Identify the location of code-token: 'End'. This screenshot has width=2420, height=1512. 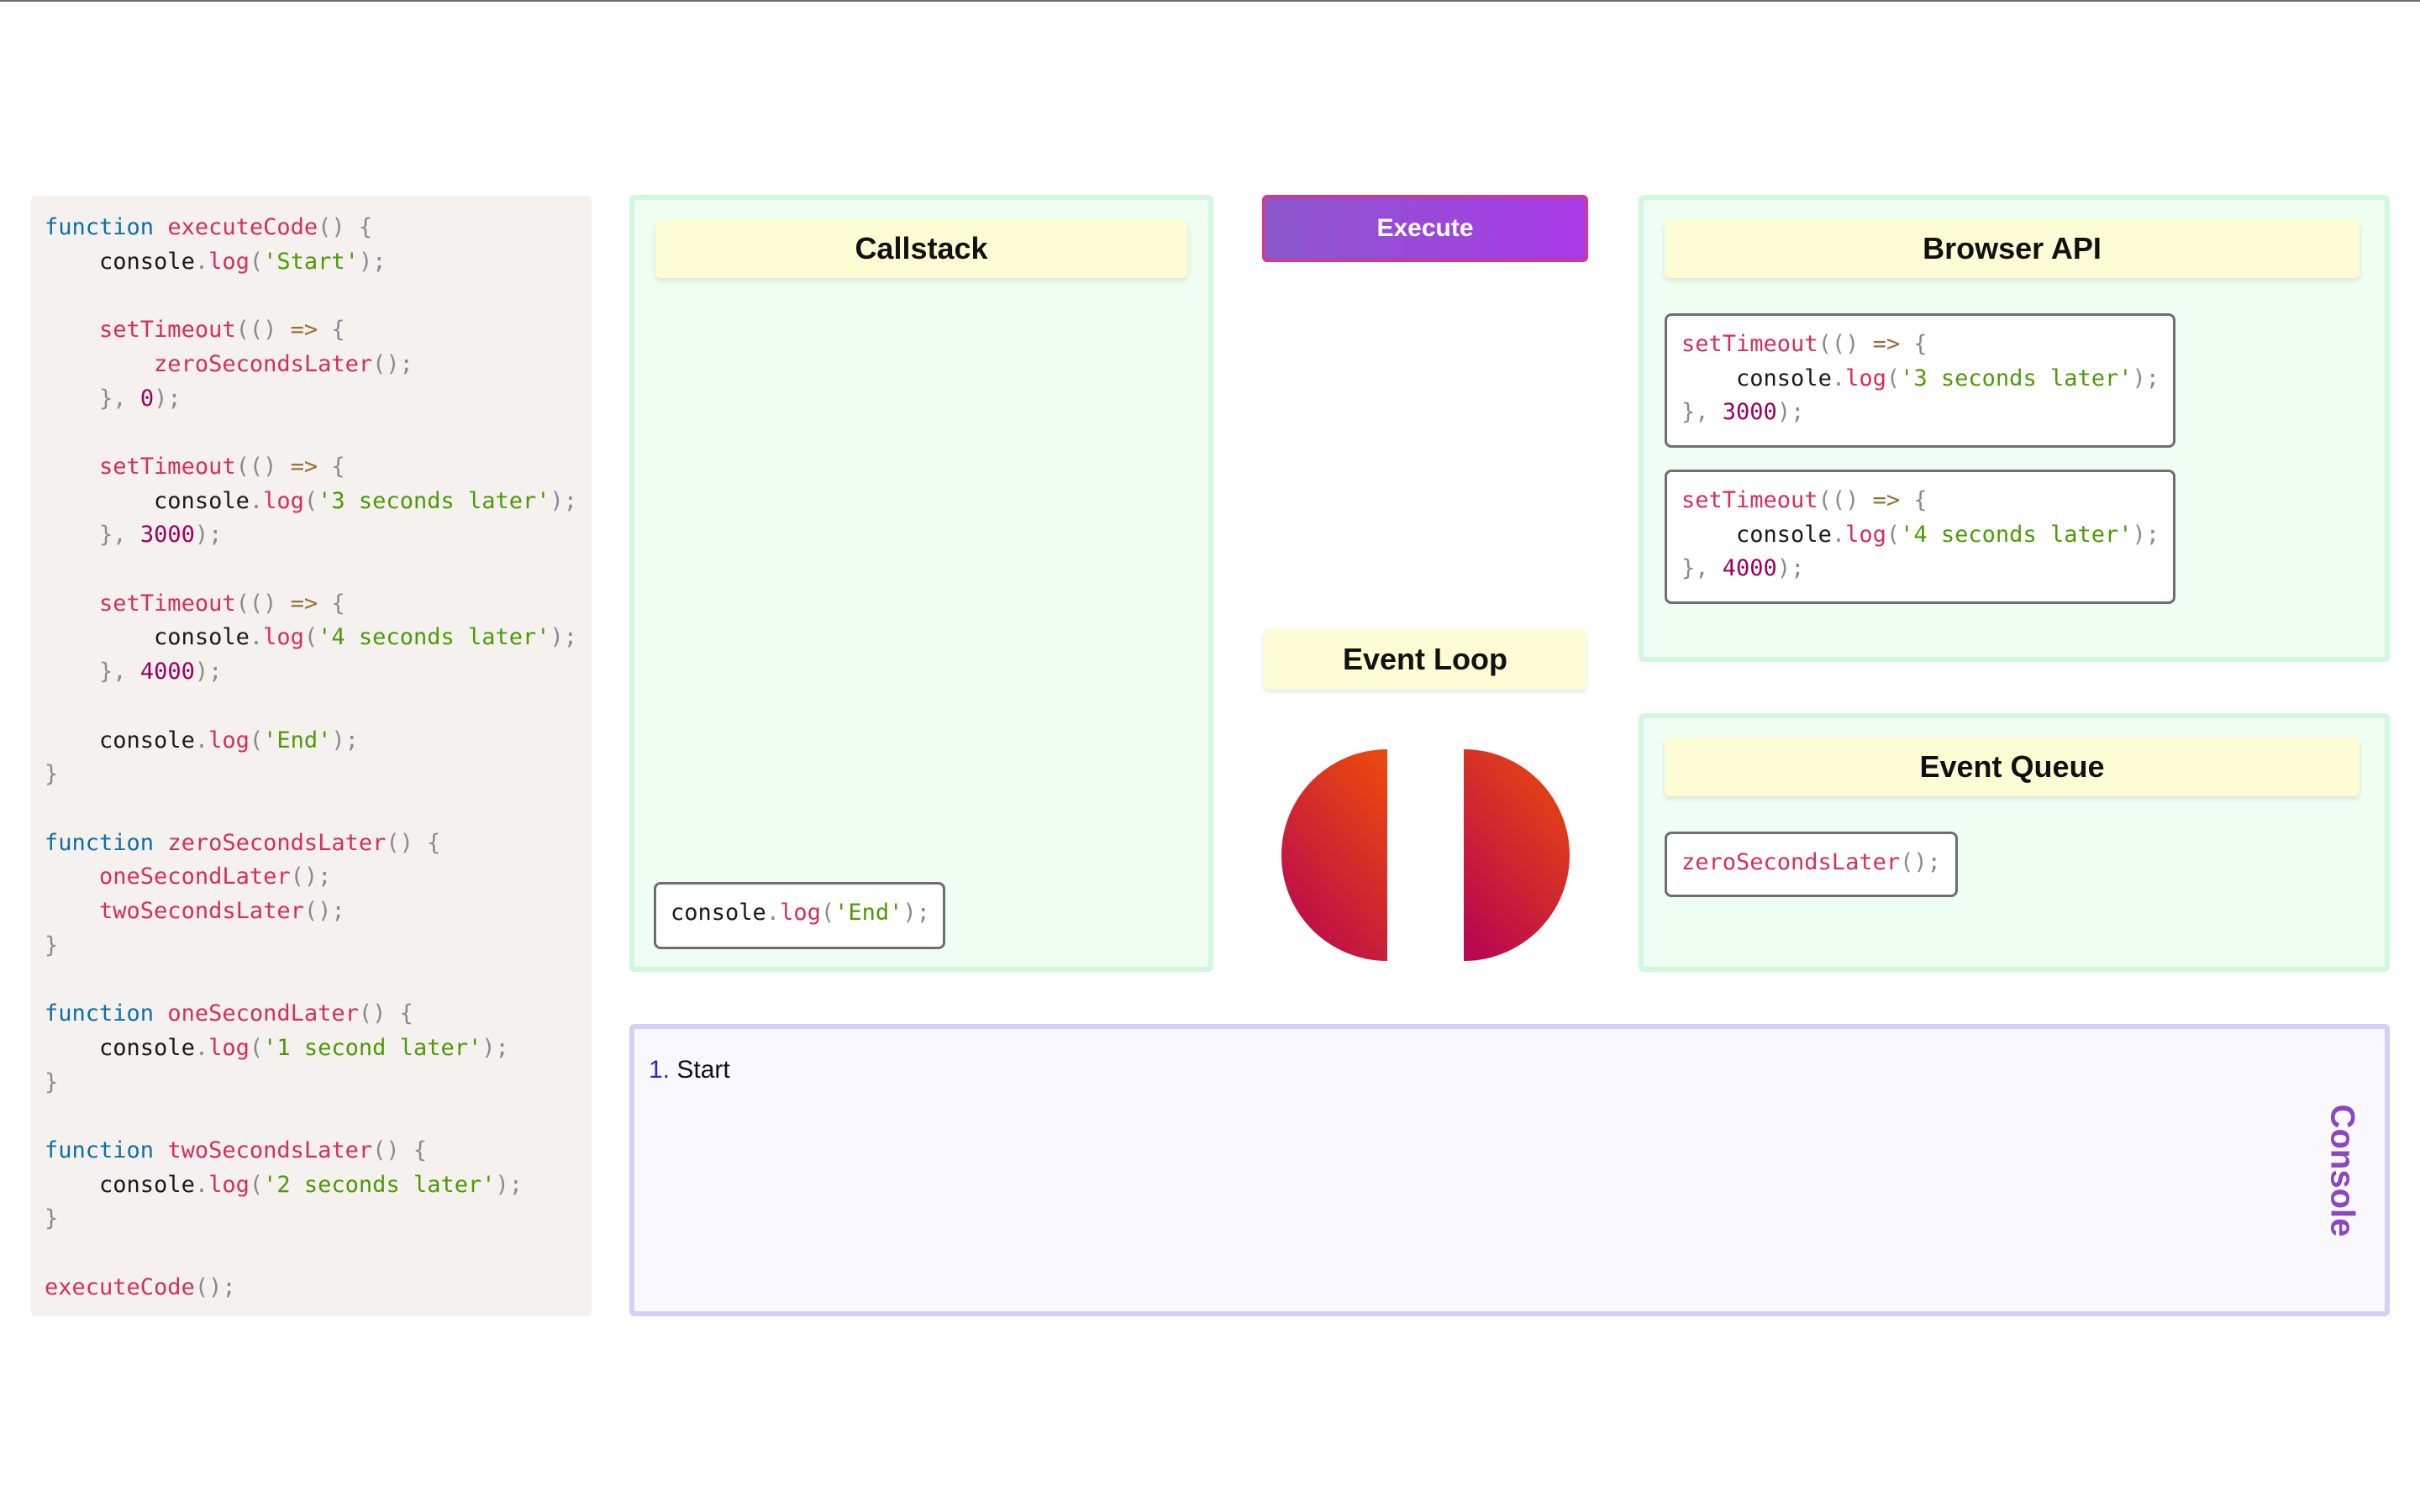
(869, 913).